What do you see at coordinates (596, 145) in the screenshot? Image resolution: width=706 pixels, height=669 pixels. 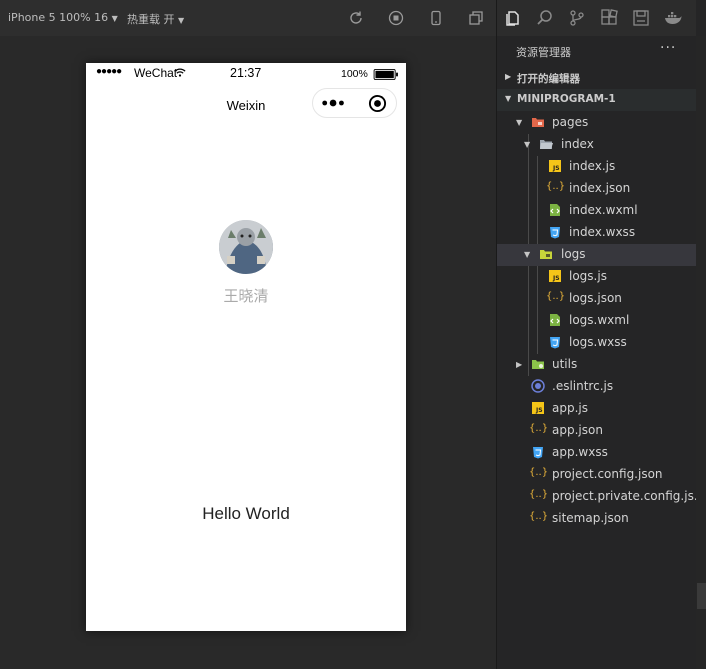 I see `tree-folder-index: ▼ index` at bounding box center [596, 145].